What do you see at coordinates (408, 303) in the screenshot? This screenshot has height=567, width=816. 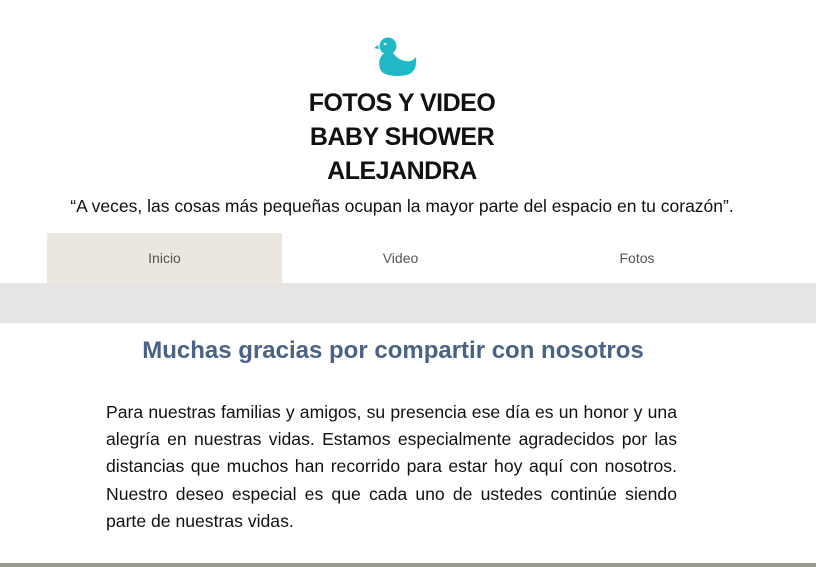 I see `section-divider-band` at bounding box center [408, 303].